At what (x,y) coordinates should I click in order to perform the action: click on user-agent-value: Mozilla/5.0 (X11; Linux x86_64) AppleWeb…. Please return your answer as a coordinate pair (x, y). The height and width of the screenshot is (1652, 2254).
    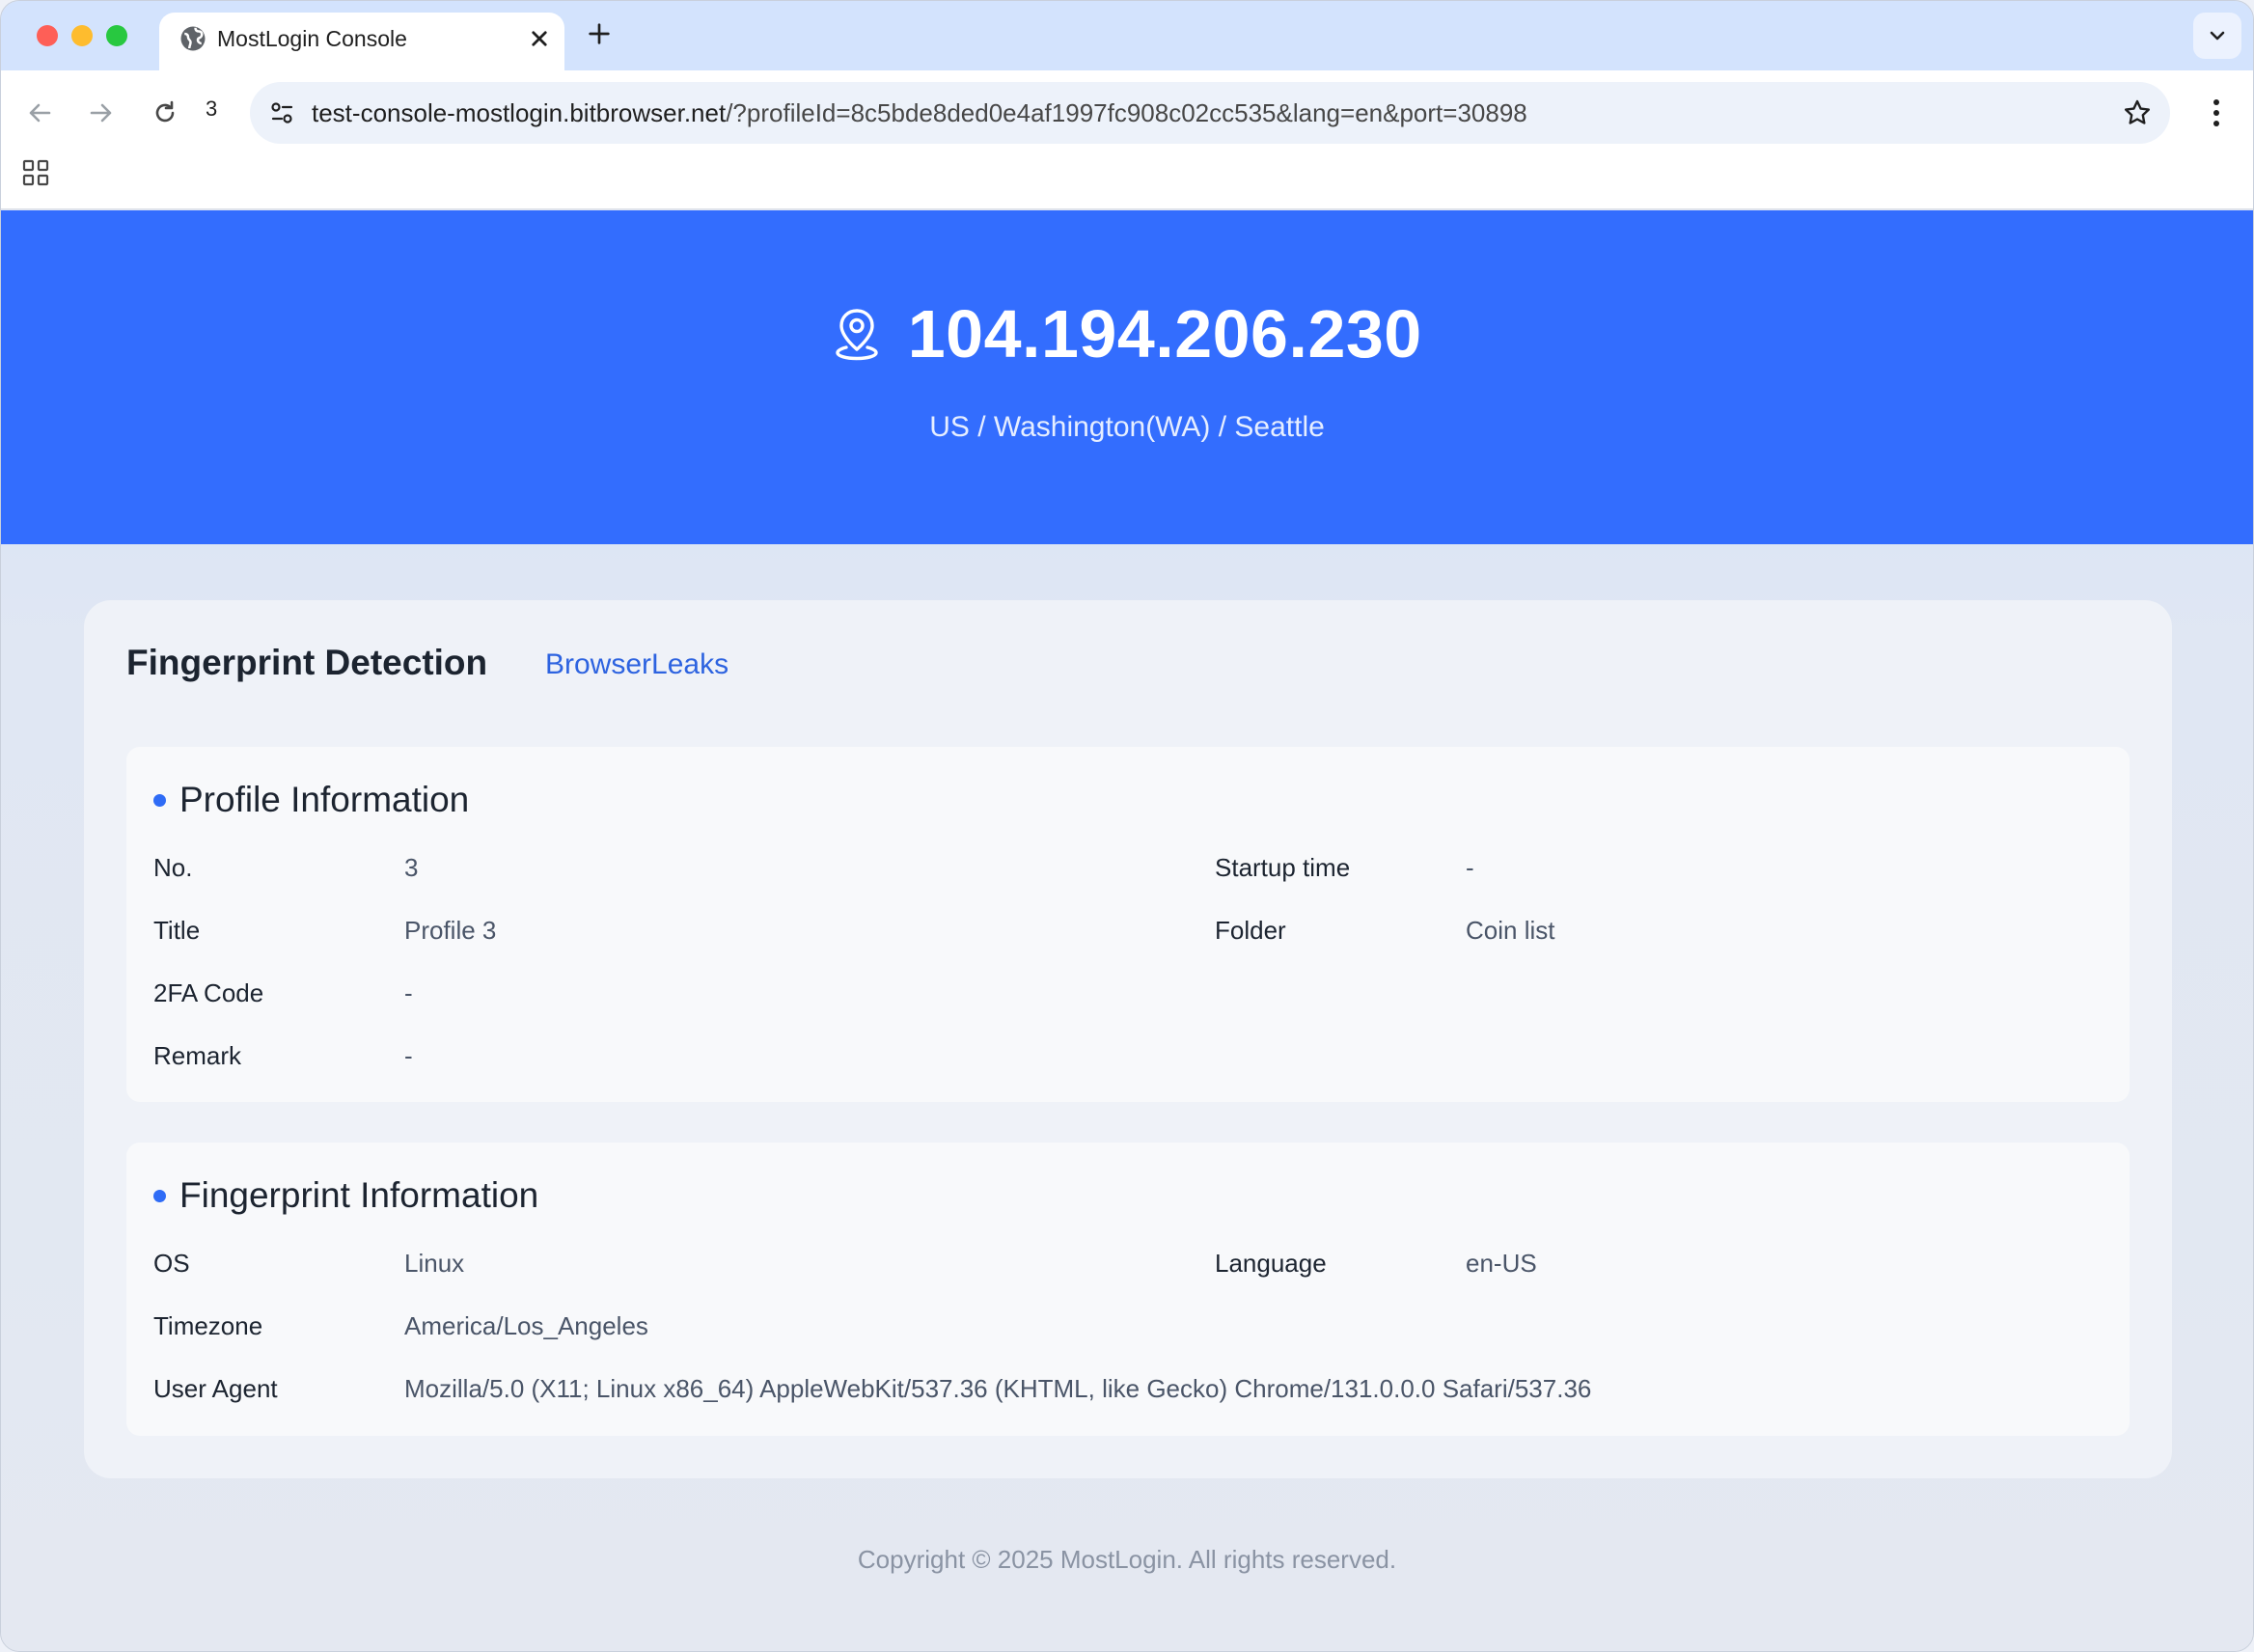
    Looking at the image, I should click on (998, 1388).